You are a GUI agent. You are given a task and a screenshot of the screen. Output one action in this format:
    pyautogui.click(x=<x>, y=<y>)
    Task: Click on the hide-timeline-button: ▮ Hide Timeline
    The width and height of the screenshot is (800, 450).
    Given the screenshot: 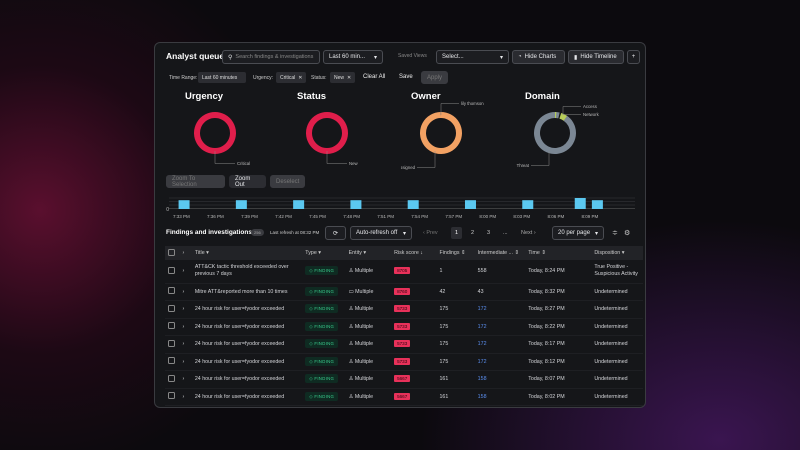 What is the action you would take?
    pyautogui.click(x=596, y=57)
    